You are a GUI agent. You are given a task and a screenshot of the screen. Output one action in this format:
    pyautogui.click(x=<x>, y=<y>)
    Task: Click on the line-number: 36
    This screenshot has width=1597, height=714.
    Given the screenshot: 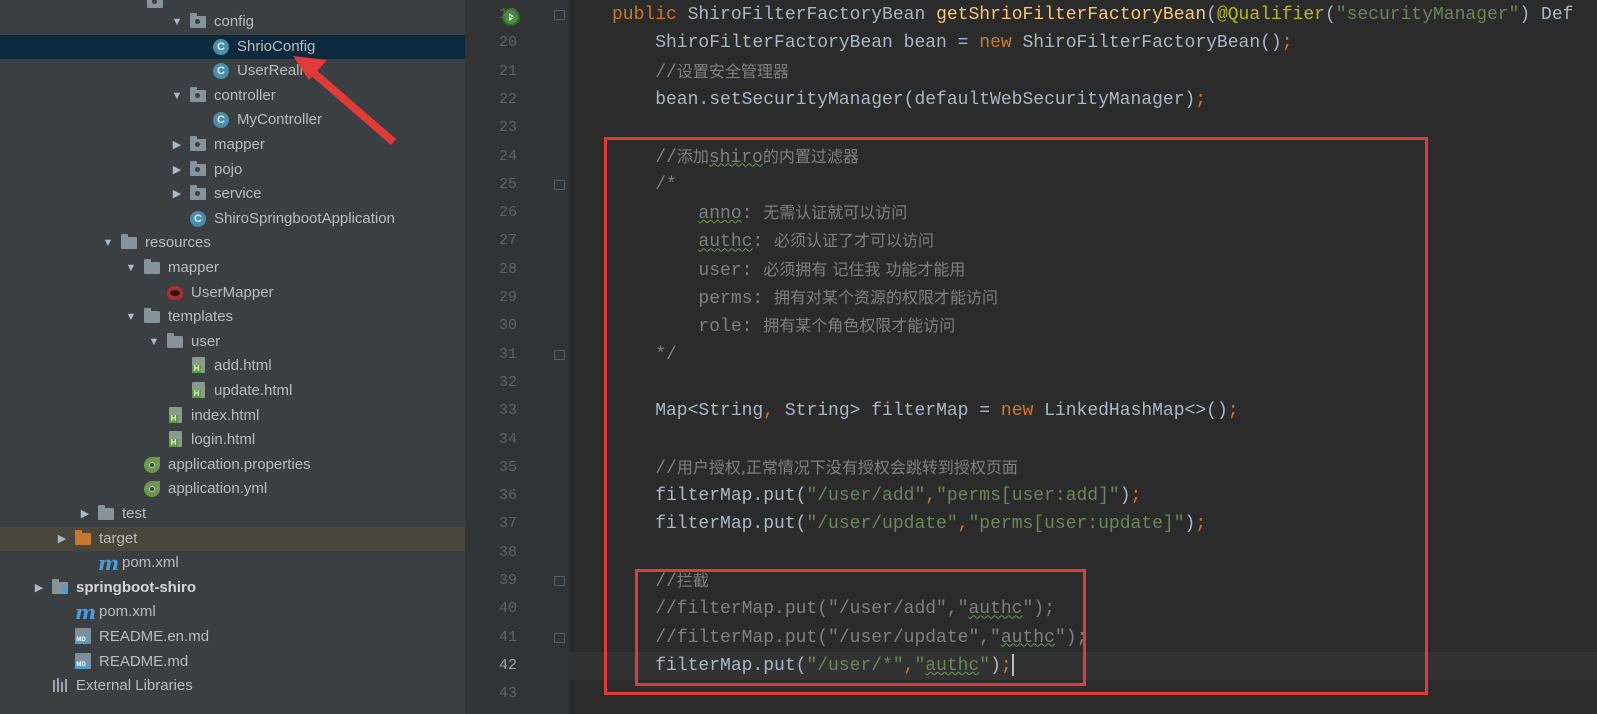 What is the action you would take?
    pyautogui.click(x=507, y=496)
    